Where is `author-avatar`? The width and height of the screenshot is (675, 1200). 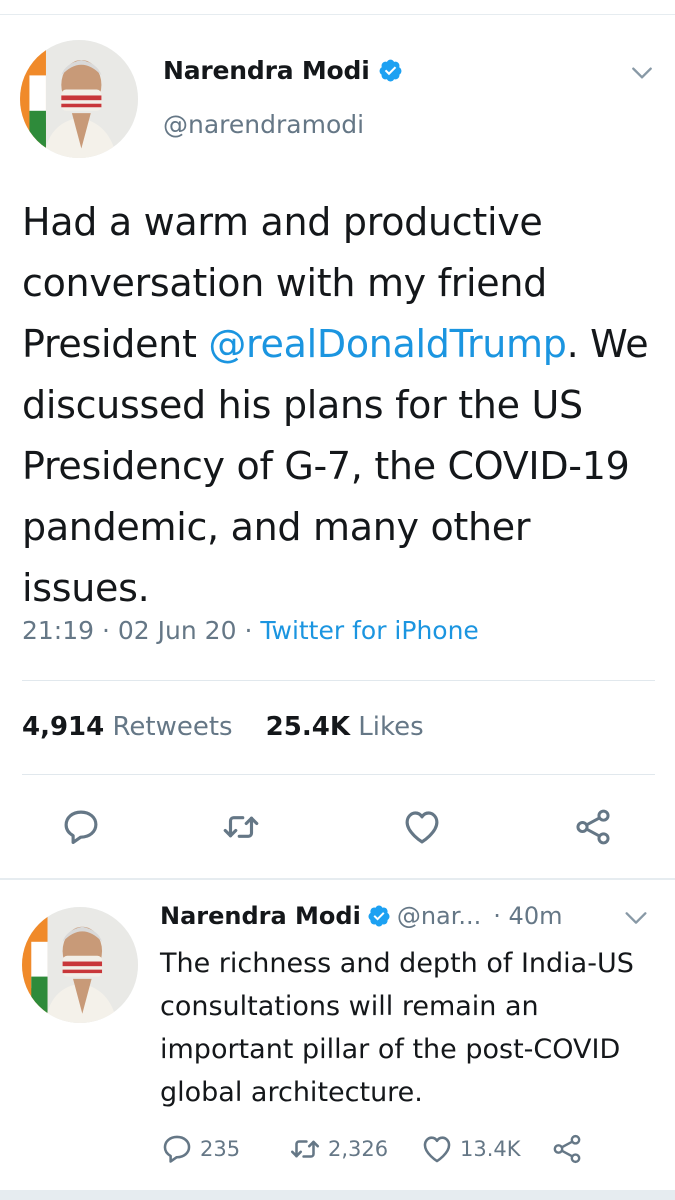 author-avatar is located at coordinates (79, 99).